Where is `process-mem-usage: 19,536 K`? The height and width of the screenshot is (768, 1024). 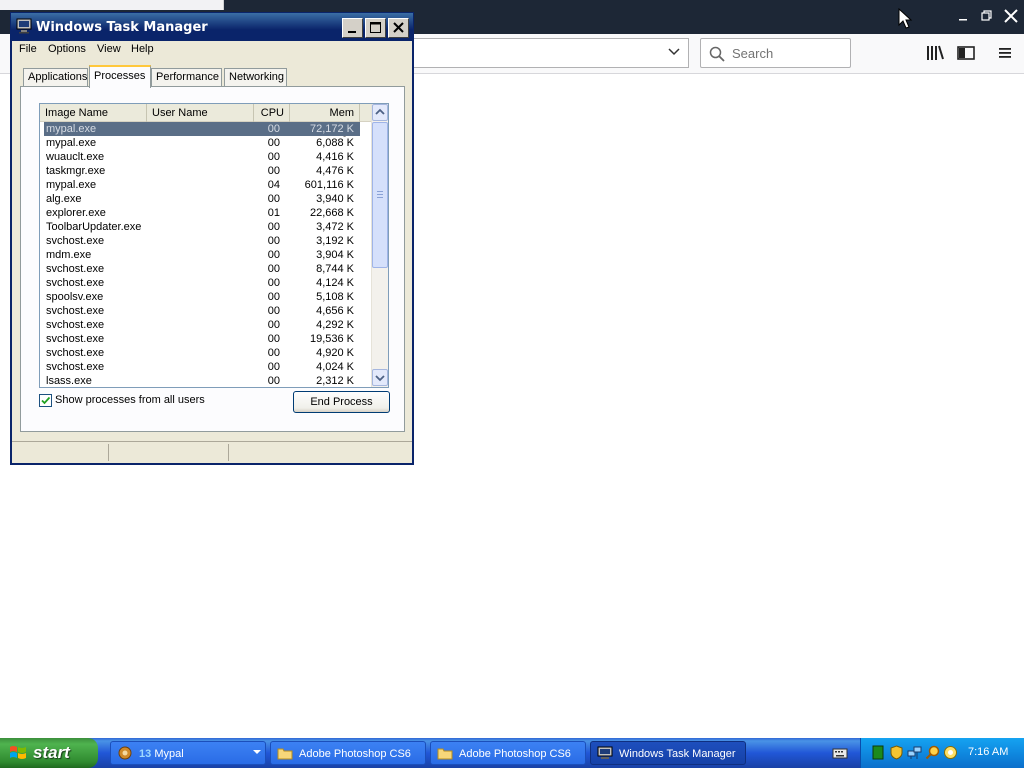 process-mem-usage: 19,536 K is located at coordinates (331, 339).